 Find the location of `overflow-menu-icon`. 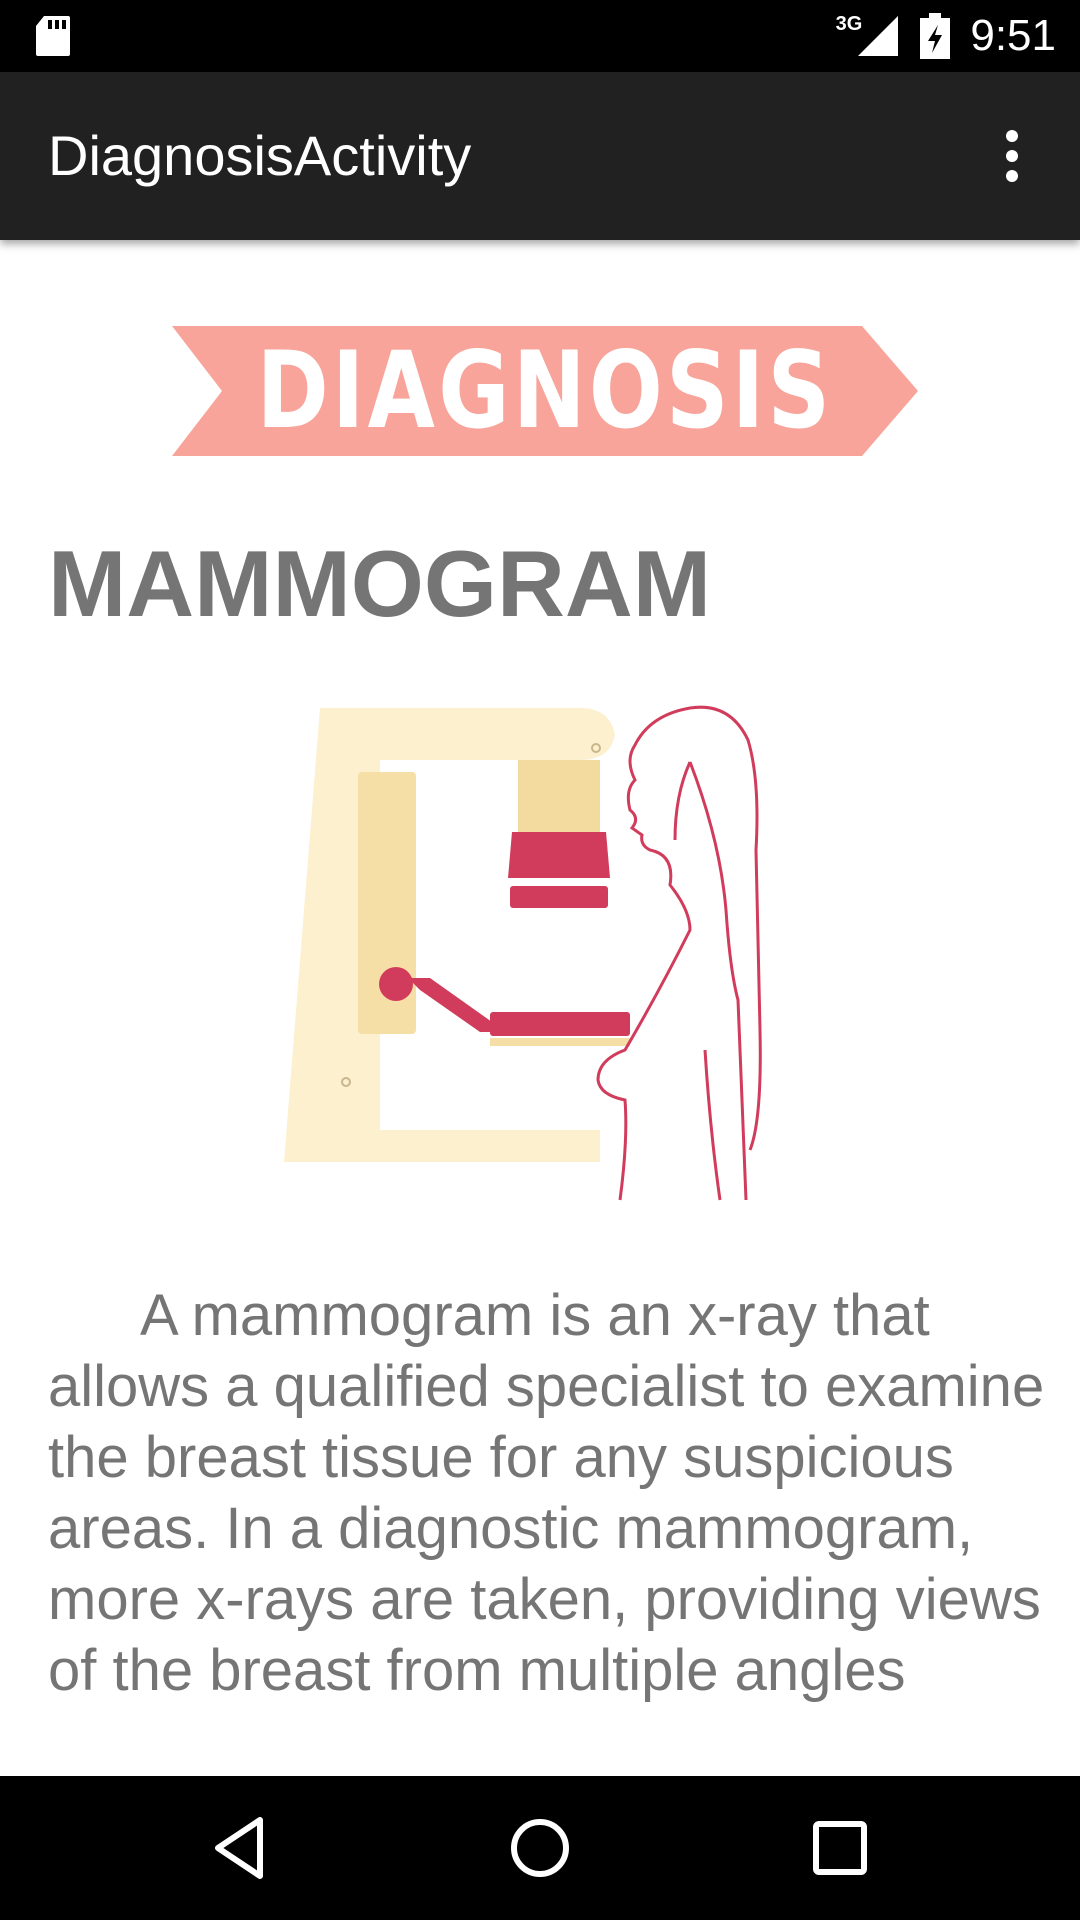

overflow-menu-icon is located at coordinates (1012, 156).